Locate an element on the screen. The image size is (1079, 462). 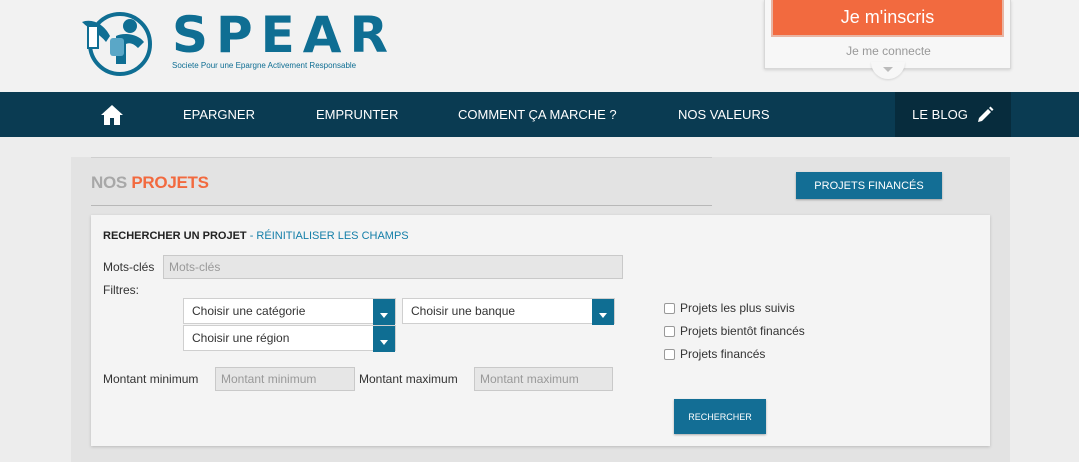
divider is located at coordinates (401, 157).